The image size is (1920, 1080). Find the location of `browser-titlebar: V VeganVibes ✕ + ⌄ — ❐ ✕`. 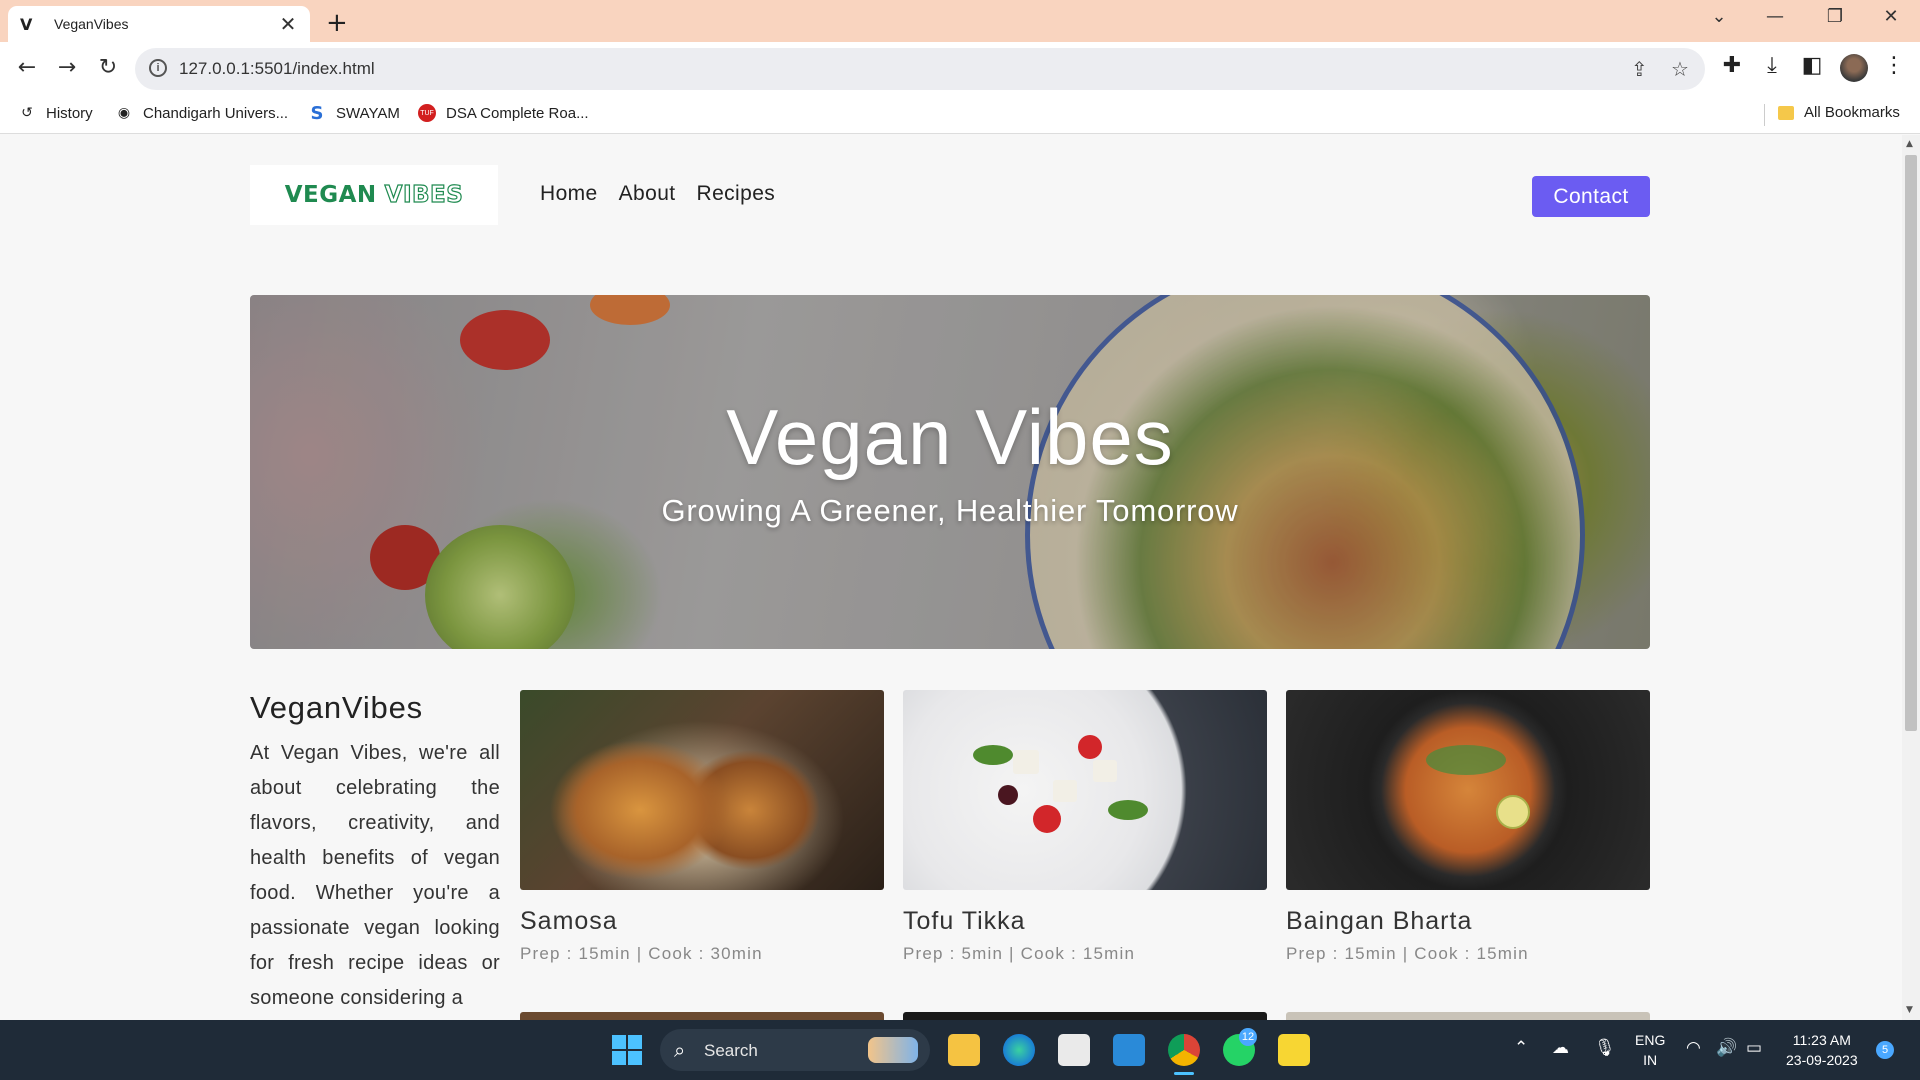

browser-titlebar: V VeganVibes ✕ + ⌄ — ❐ ✕ is located at coordinates (960, 21).